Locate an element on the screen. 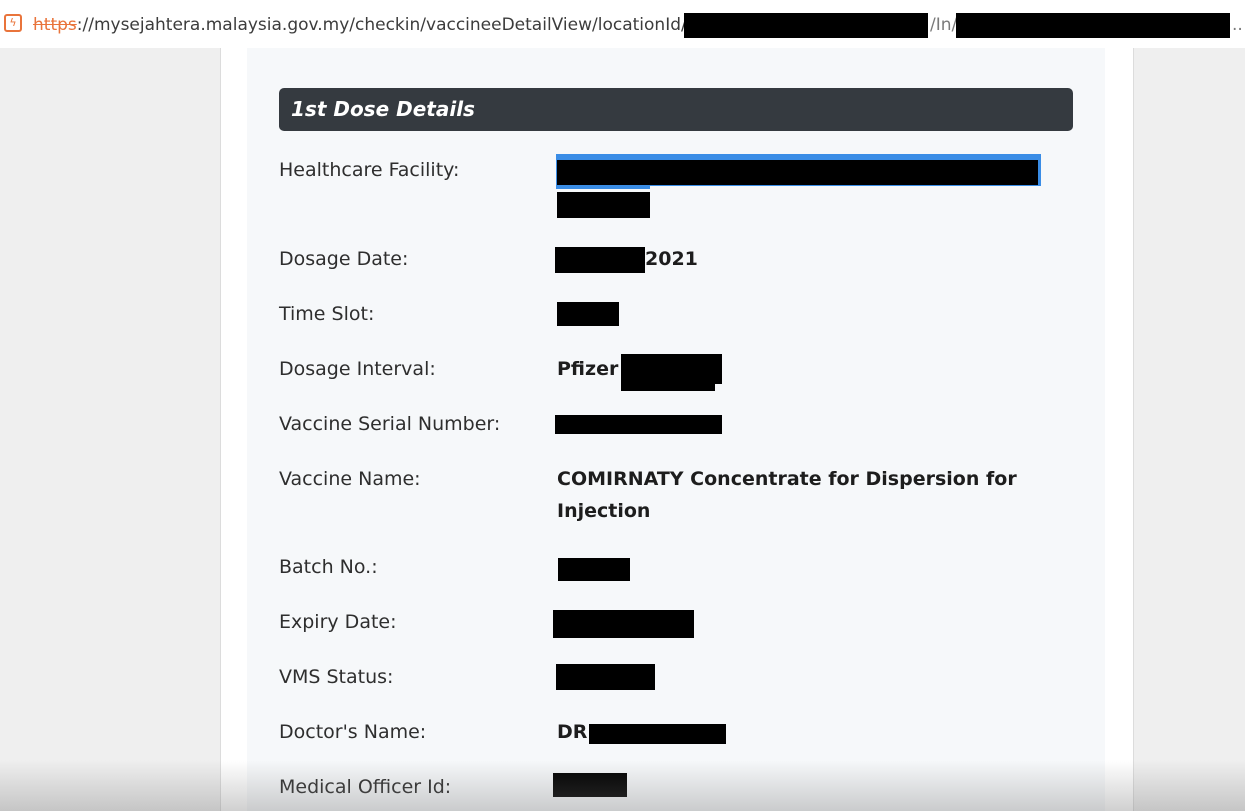  doctor-name-redaction is located at coordinates (657, 734).